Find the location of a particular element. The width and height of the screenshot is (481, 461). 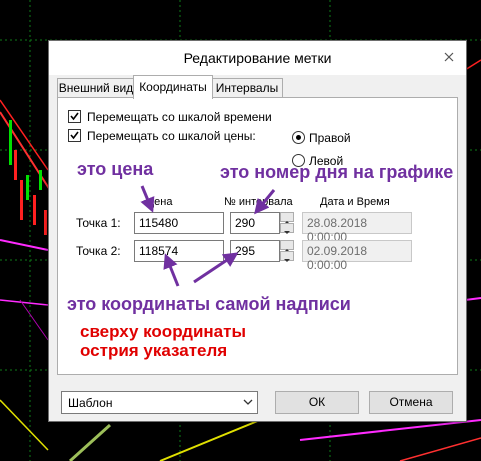

point1-label: Точка 1: is located at coordinates (98, 223).